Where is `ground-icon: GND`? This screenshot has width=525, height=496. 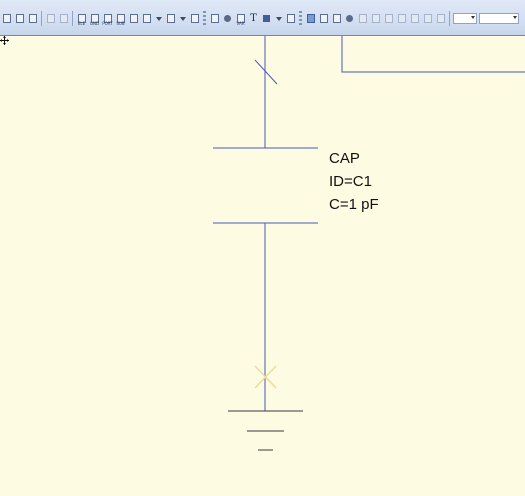
ground-icon: GND is located at coordinates (94, 19).